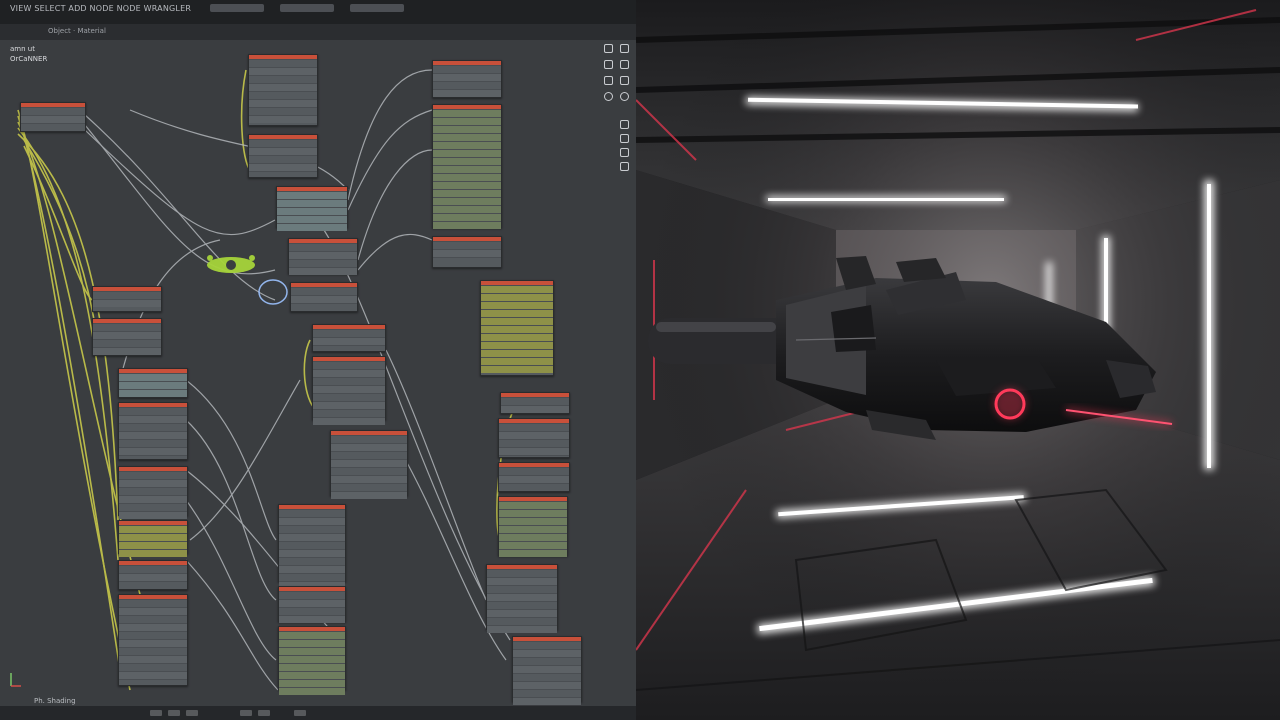  Describe the element at coordinates (312, 660) in the screenshot. I see `node-add-shader` at that location.